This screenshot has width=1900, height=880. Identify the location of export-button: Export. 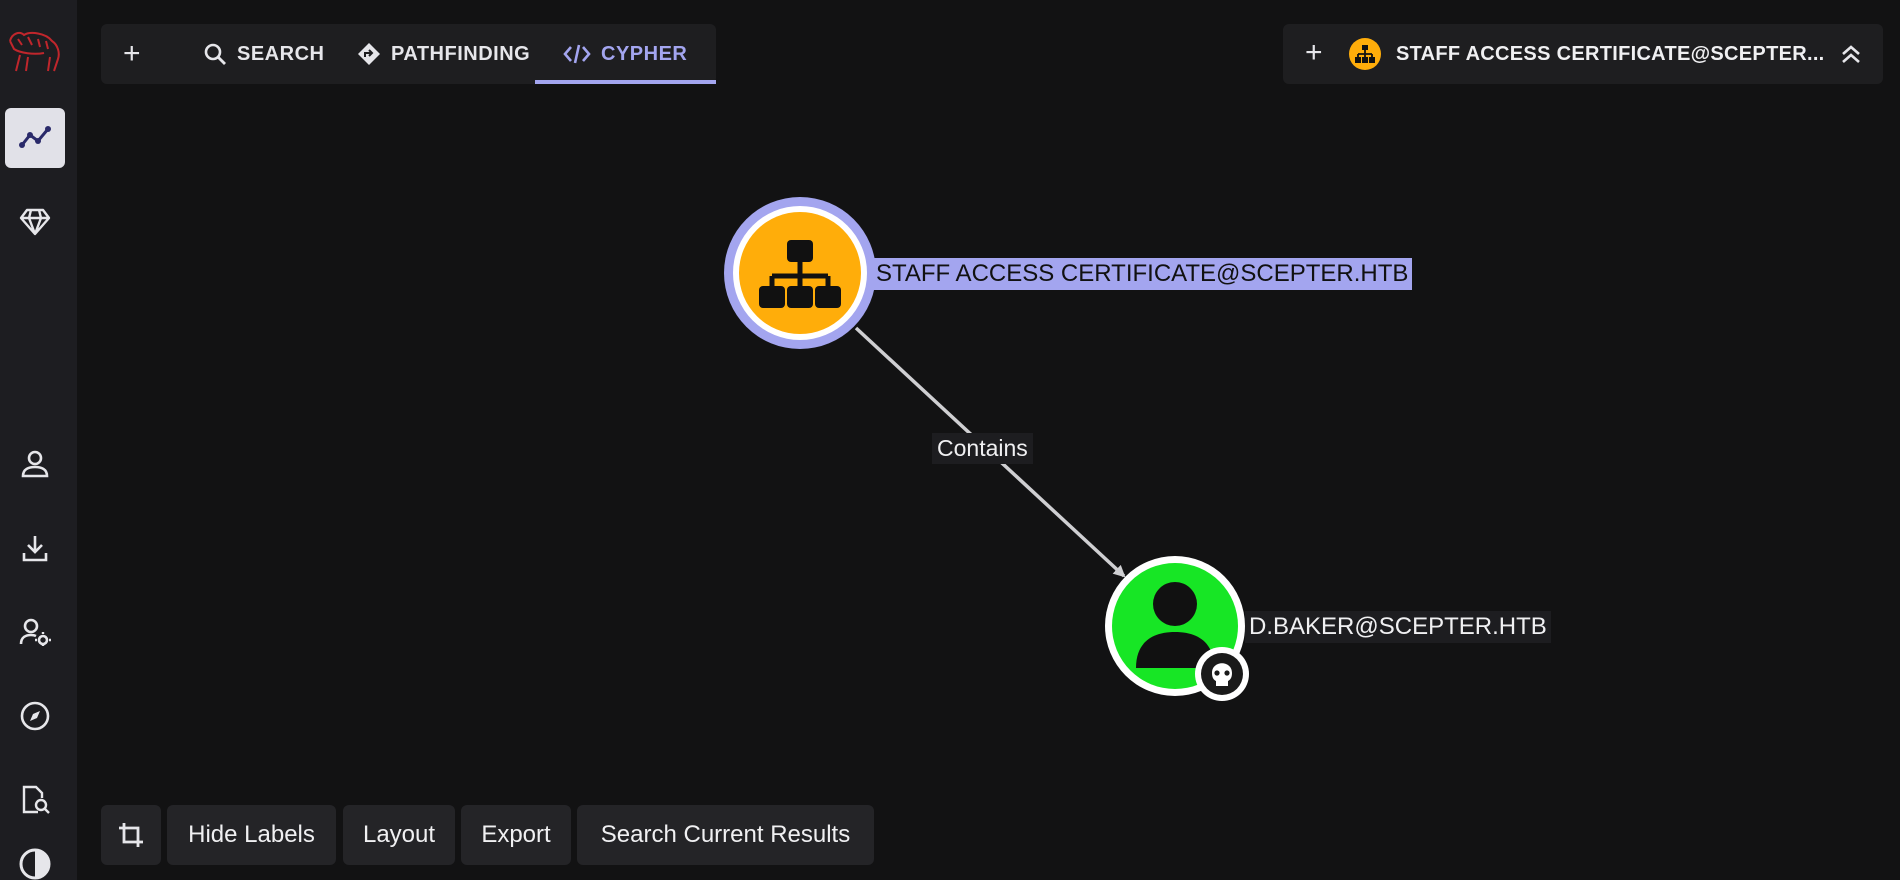
(516, 835).